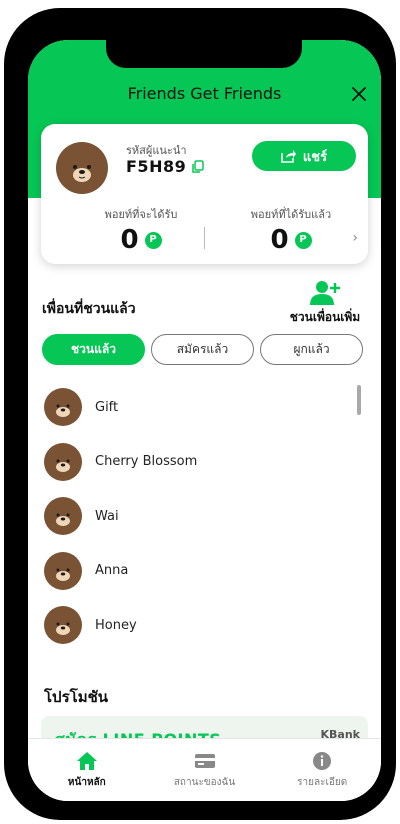 The width and height of the screenshot is (400, 824). What do you see at coordinates (89, 309) in the screenshot?
I see `friends-section-title: เพื่อนที่ชวนแล้ว` at bounding box center [89, 309].